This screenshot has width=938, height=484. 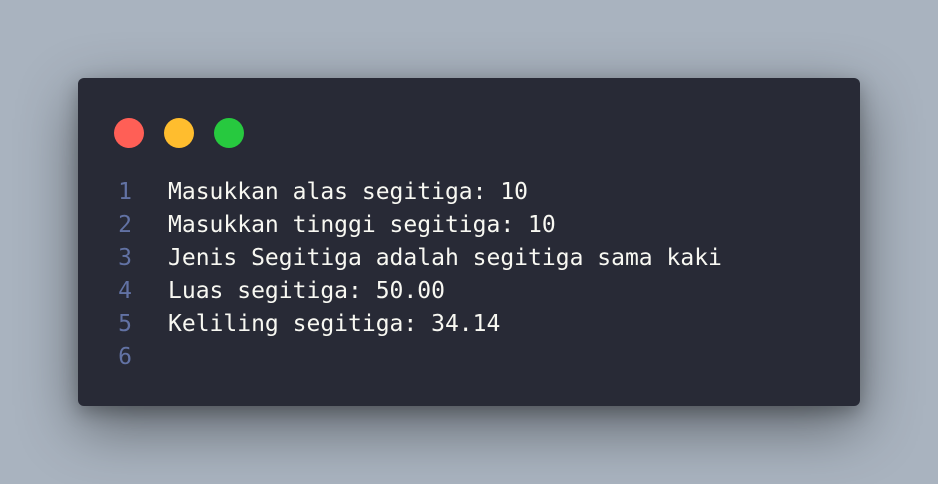 I want to click on line-number: 5, so click(x=125, y=324).